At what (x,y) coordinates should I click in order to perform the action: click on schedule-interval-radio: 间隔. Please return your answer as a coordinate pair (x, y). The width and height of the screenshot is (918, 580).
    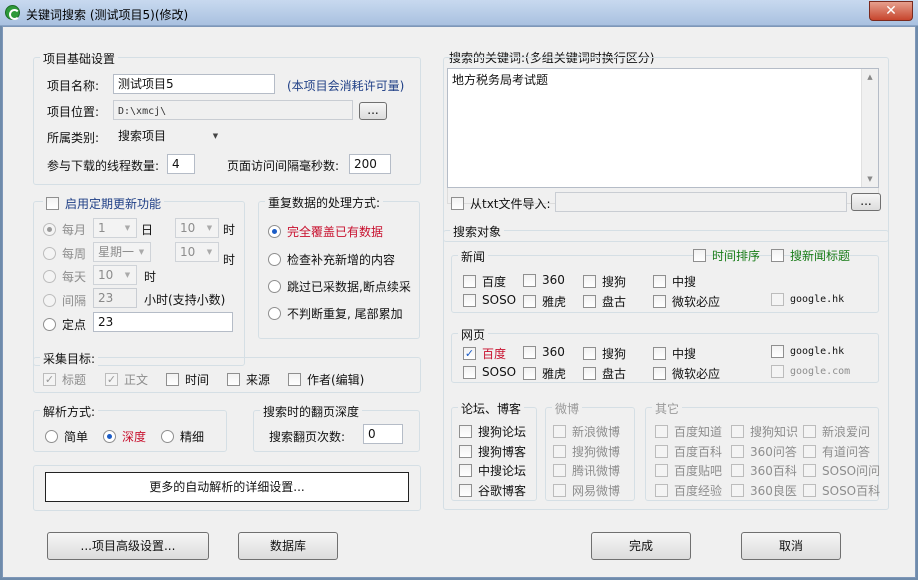
    Looking at the image, I should click on (64, 300).